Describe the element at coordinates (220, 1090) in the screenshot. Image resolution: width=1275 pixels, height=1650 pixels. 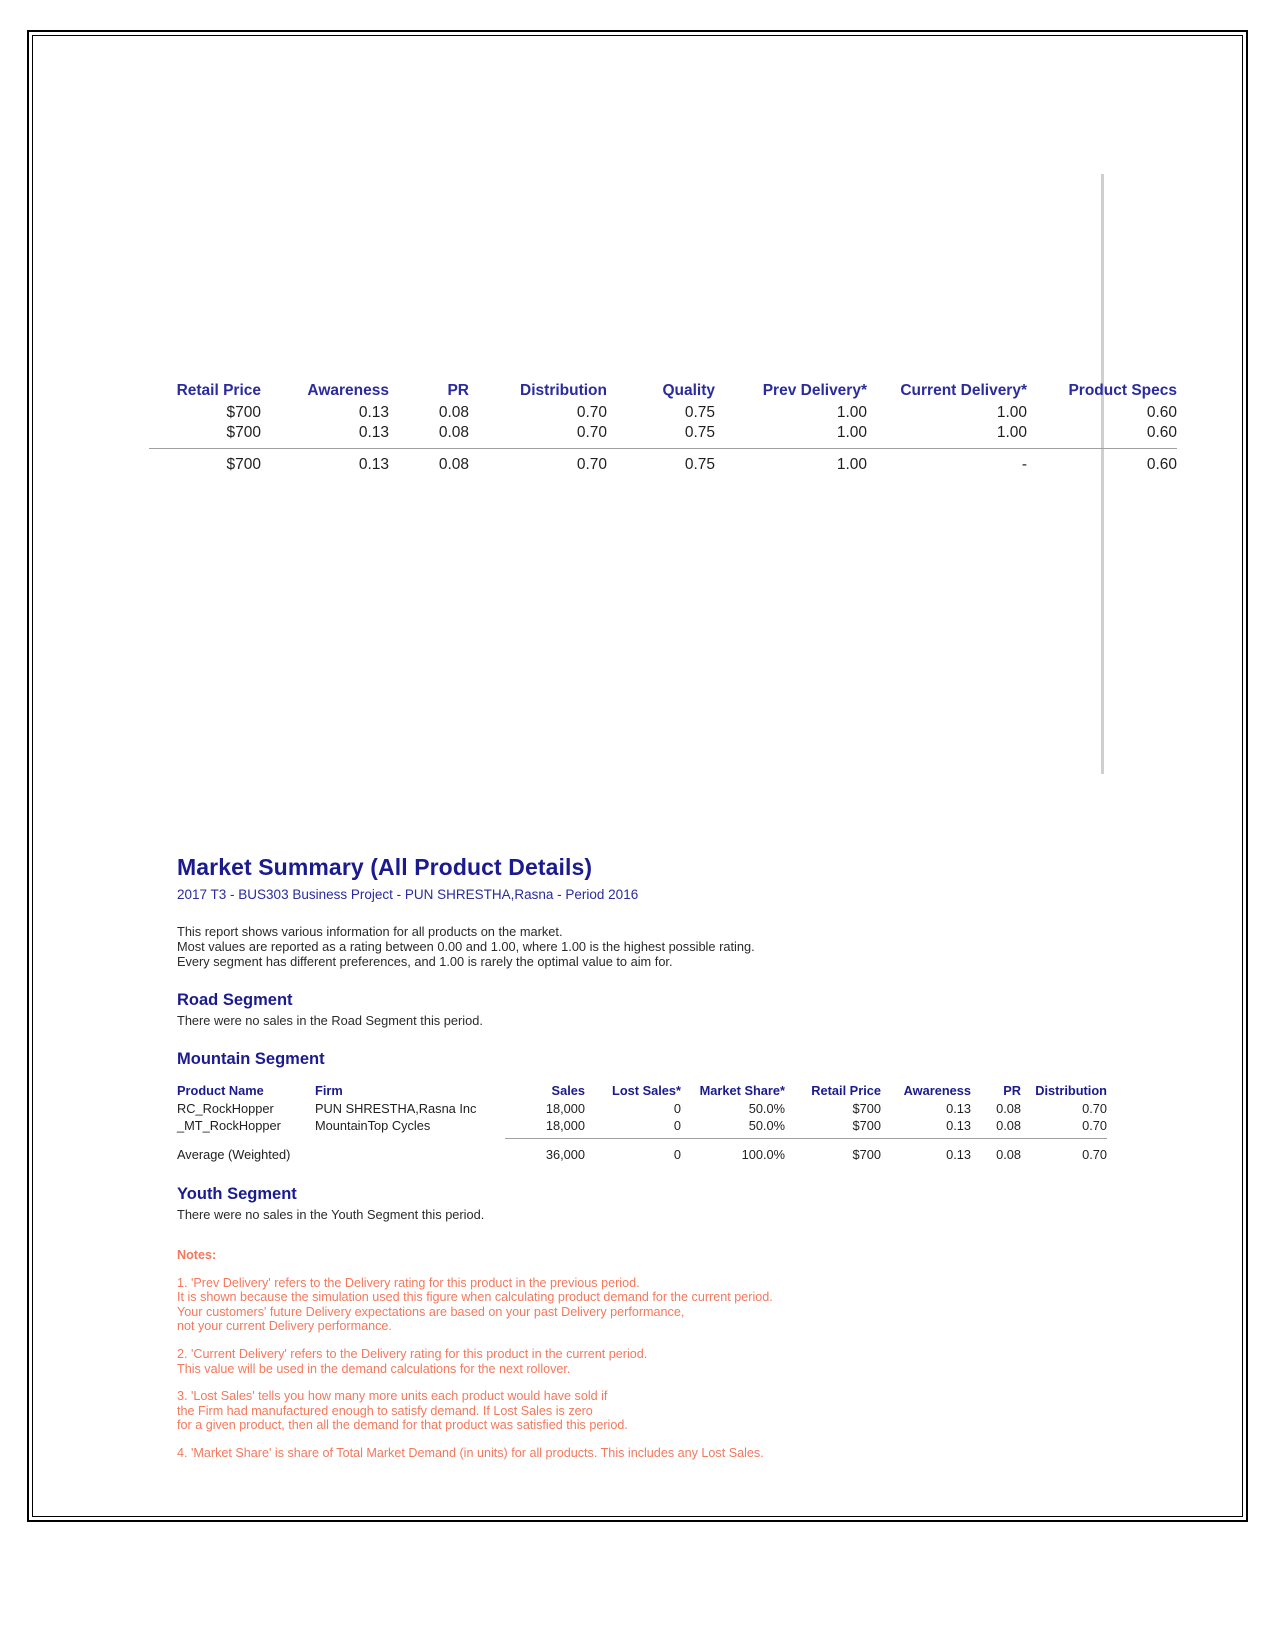
I see `col-header-product-name: Product Name` at that location.